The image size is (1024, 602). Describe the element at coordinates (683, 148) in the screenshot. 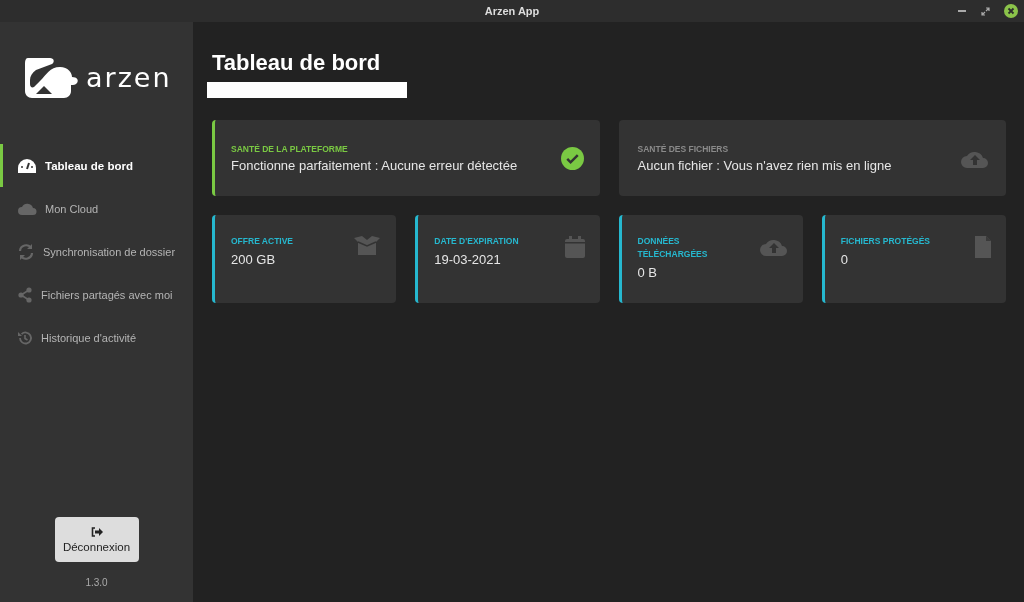

I see `card-label: SANTÉ DES FICHIERS` at that location.